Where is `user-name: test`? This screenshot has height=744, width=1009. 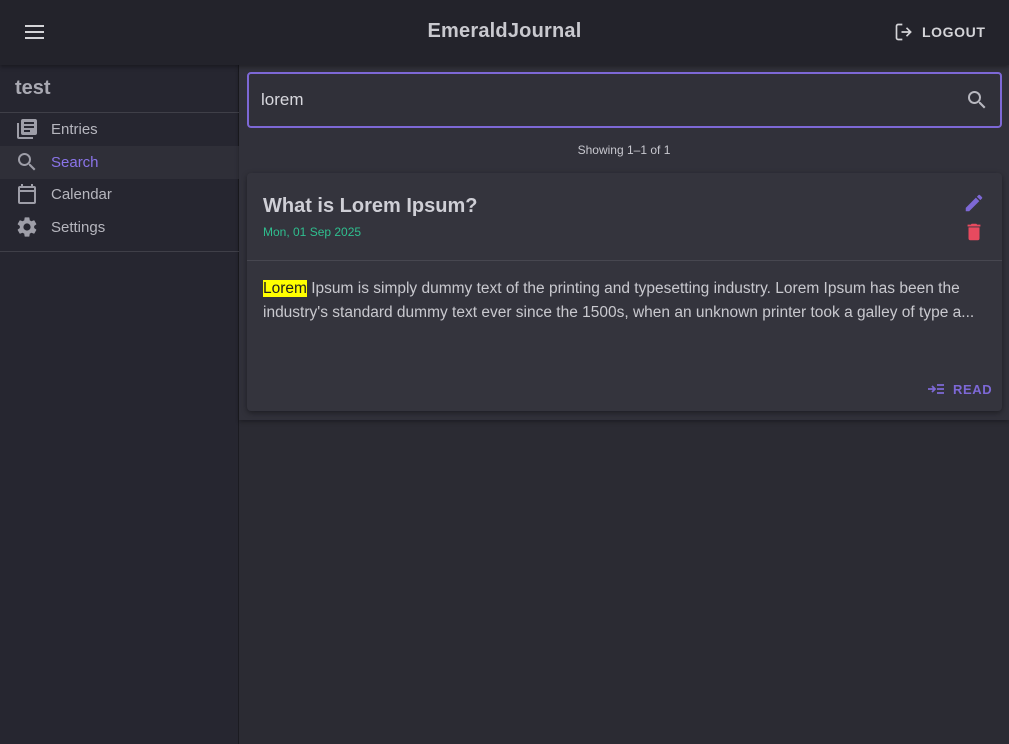 user-name: test is located at coordinates (33, 88).